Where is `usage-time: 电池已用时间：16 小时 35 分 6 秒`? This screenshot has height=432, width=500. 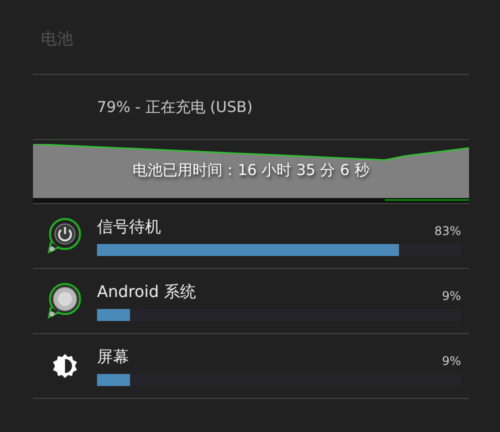
usage-time: 电池已用时间：16 小时 35 分 6 秒 is located at coordinates (251, 170).